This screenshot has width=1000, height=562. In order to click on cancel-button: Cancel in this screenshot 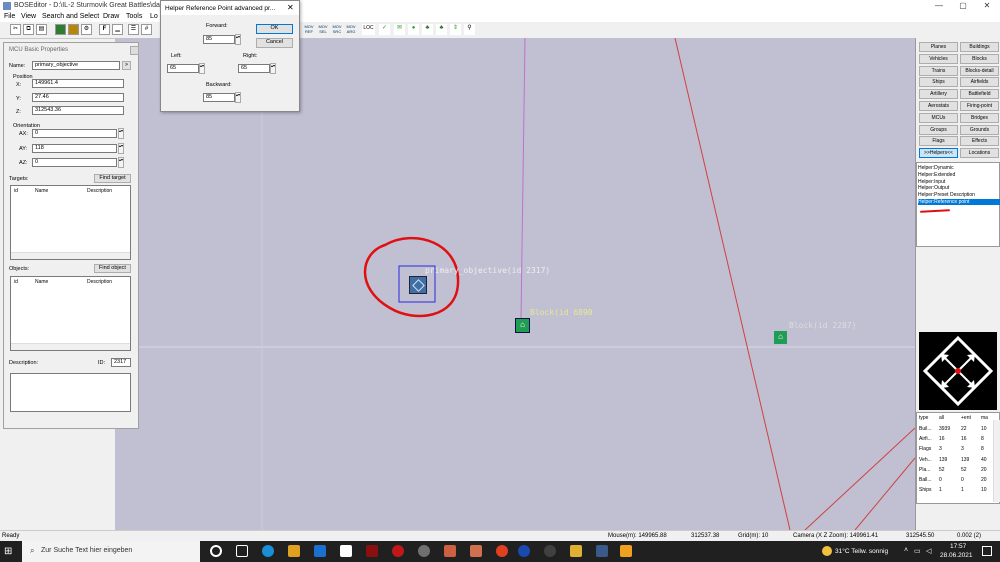, I will do `click(274, 43)`.